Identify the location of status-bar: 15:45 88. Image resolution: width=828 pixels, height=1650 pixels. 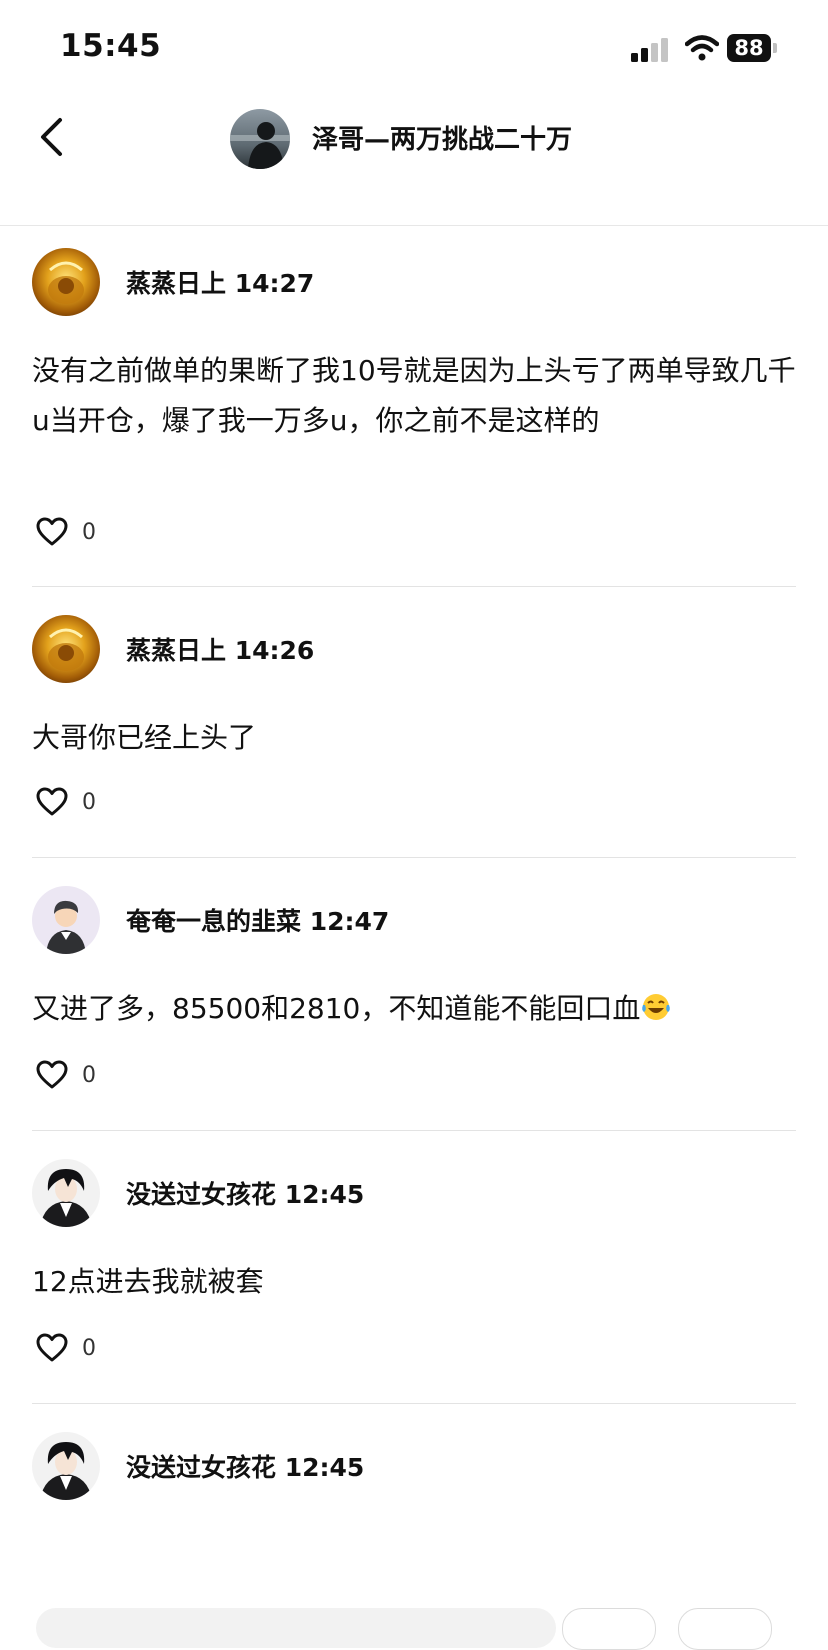
(414, 47).